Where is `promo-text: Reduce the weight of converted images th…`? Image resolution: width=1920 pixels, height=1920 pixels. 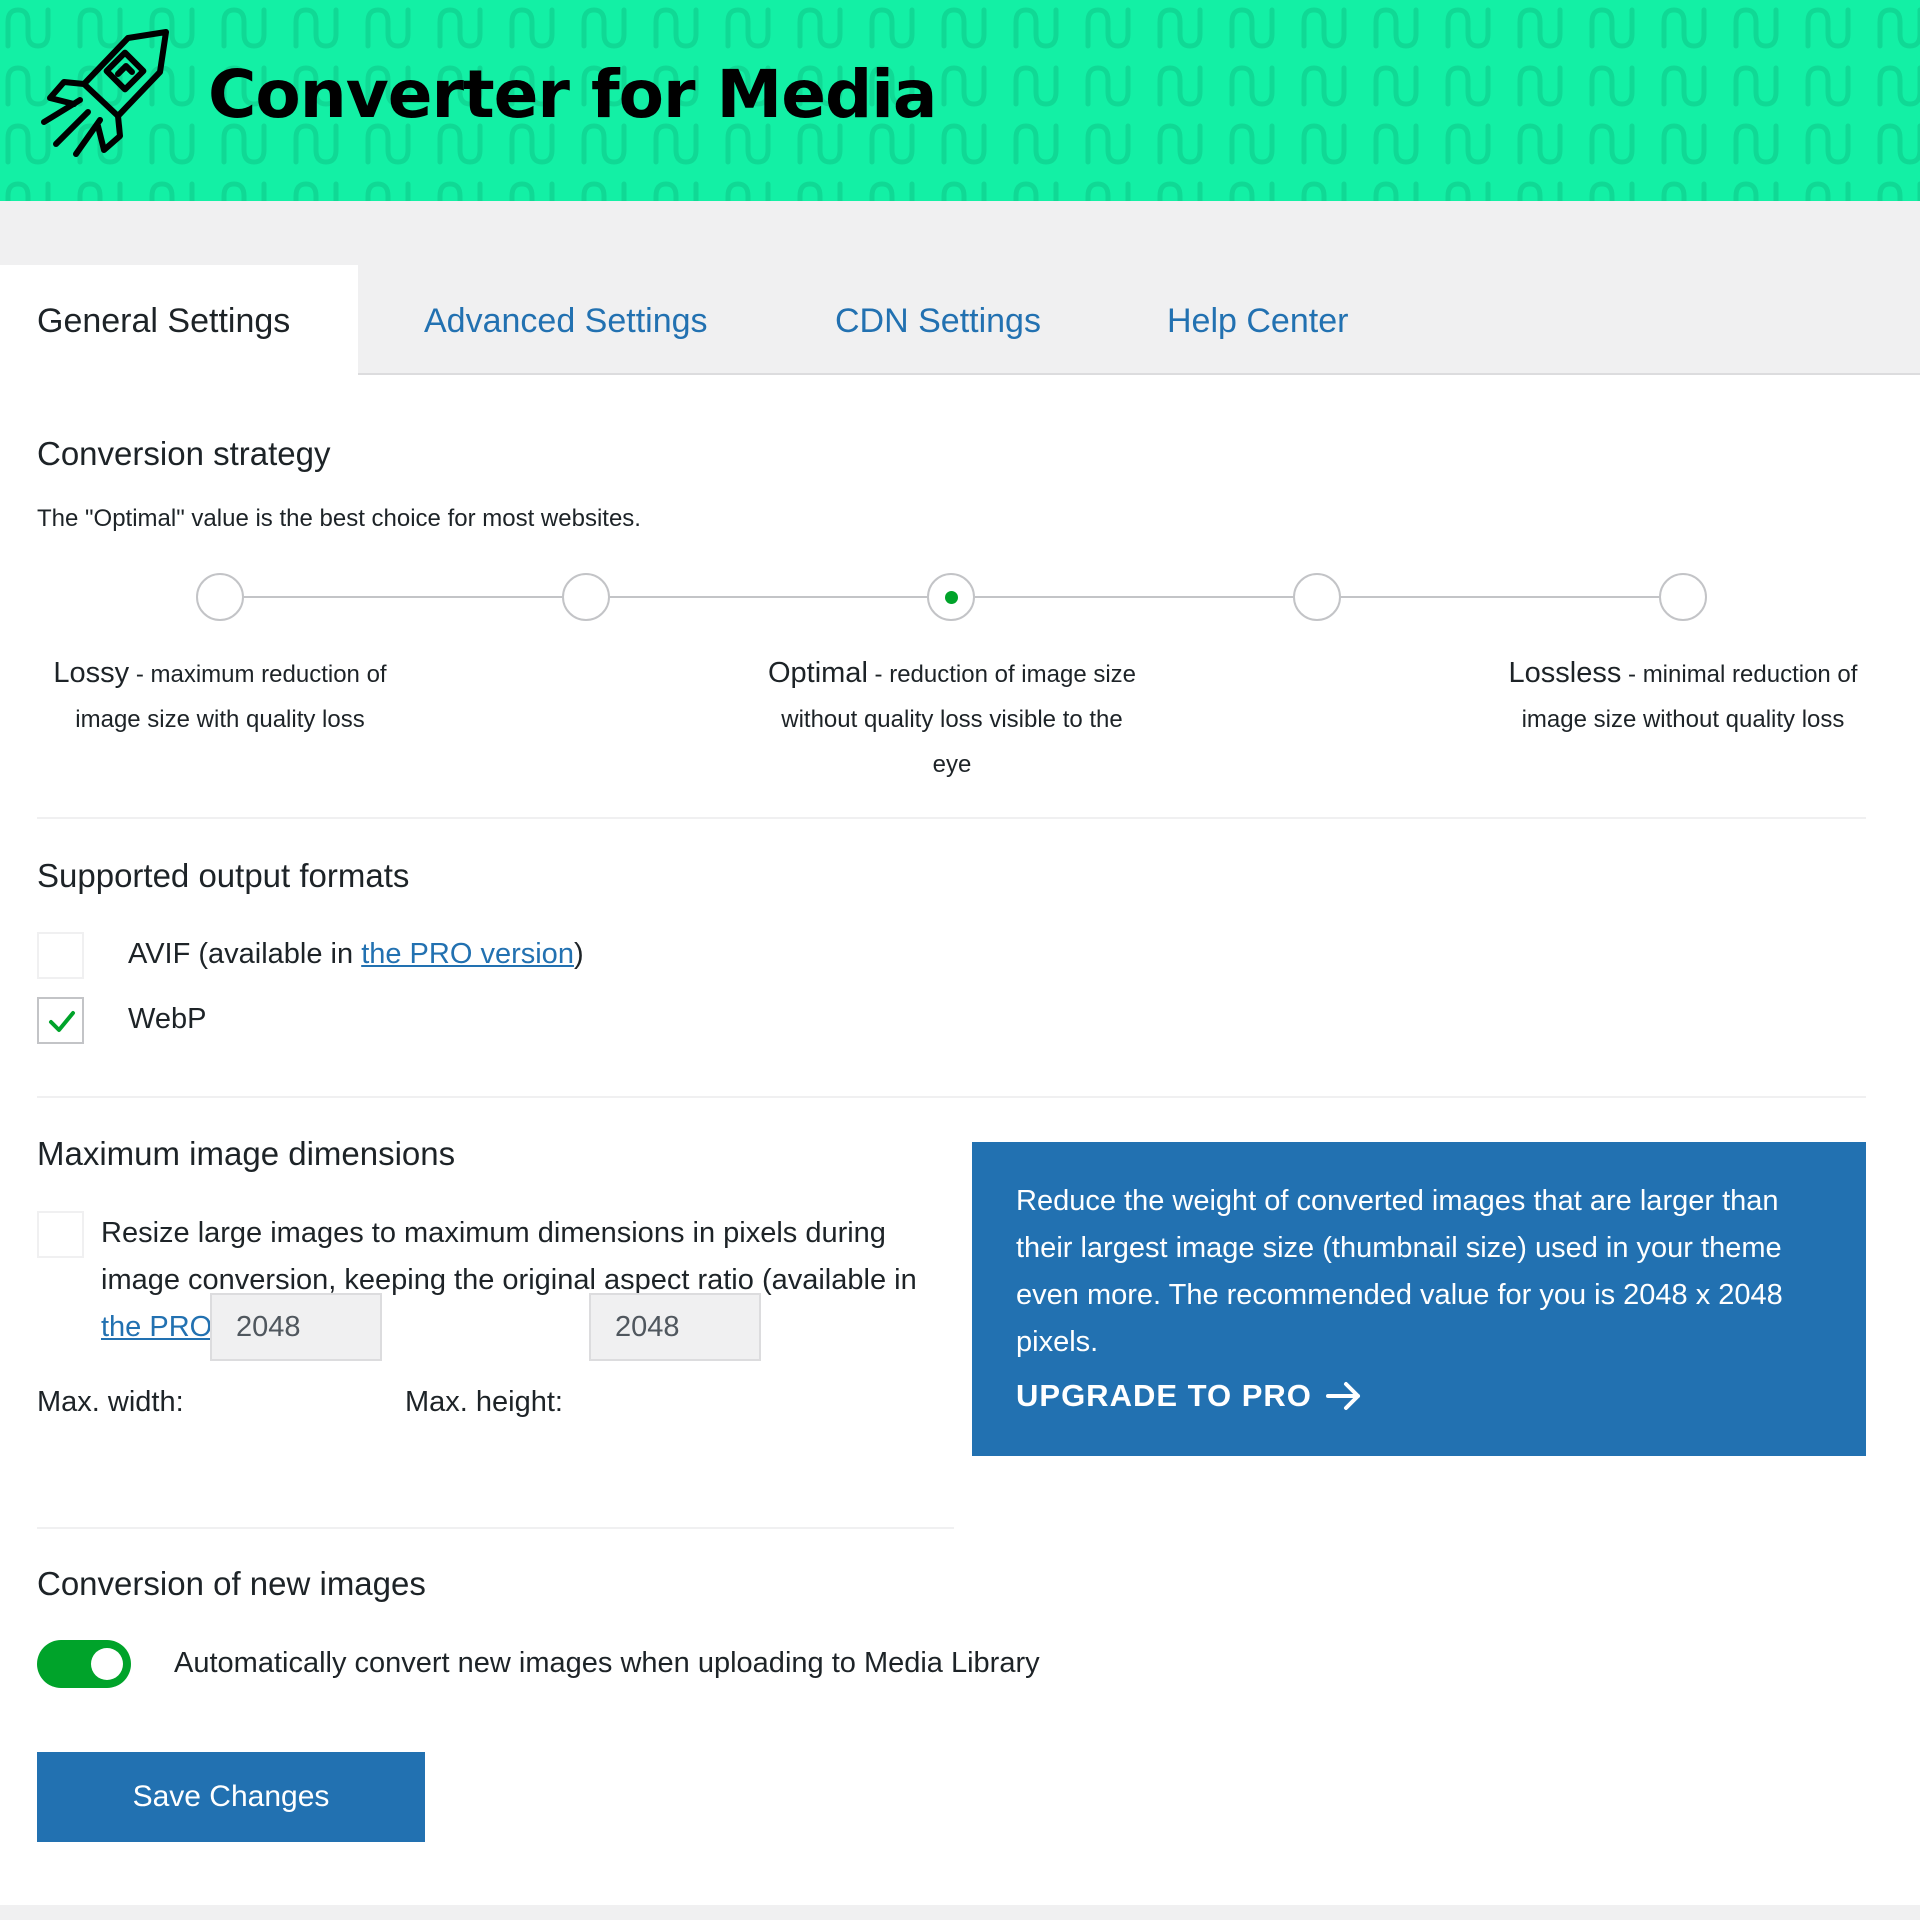
promo-text: Reduce the weight of converted images th… is located at coordinates (1399, 1271).